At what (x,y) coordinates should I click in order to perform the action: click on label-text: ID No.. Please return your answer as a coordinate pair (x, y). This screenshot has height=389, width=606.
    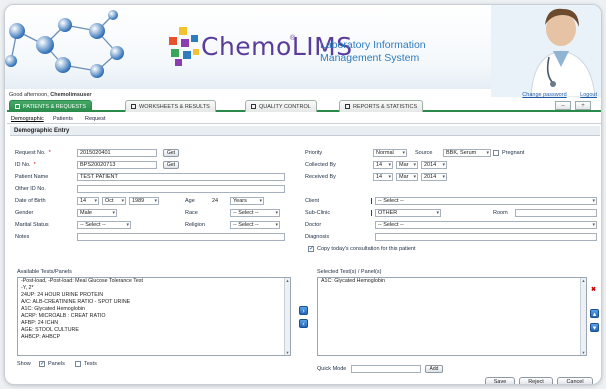
    Looking at the image, I should click on (23, 165).